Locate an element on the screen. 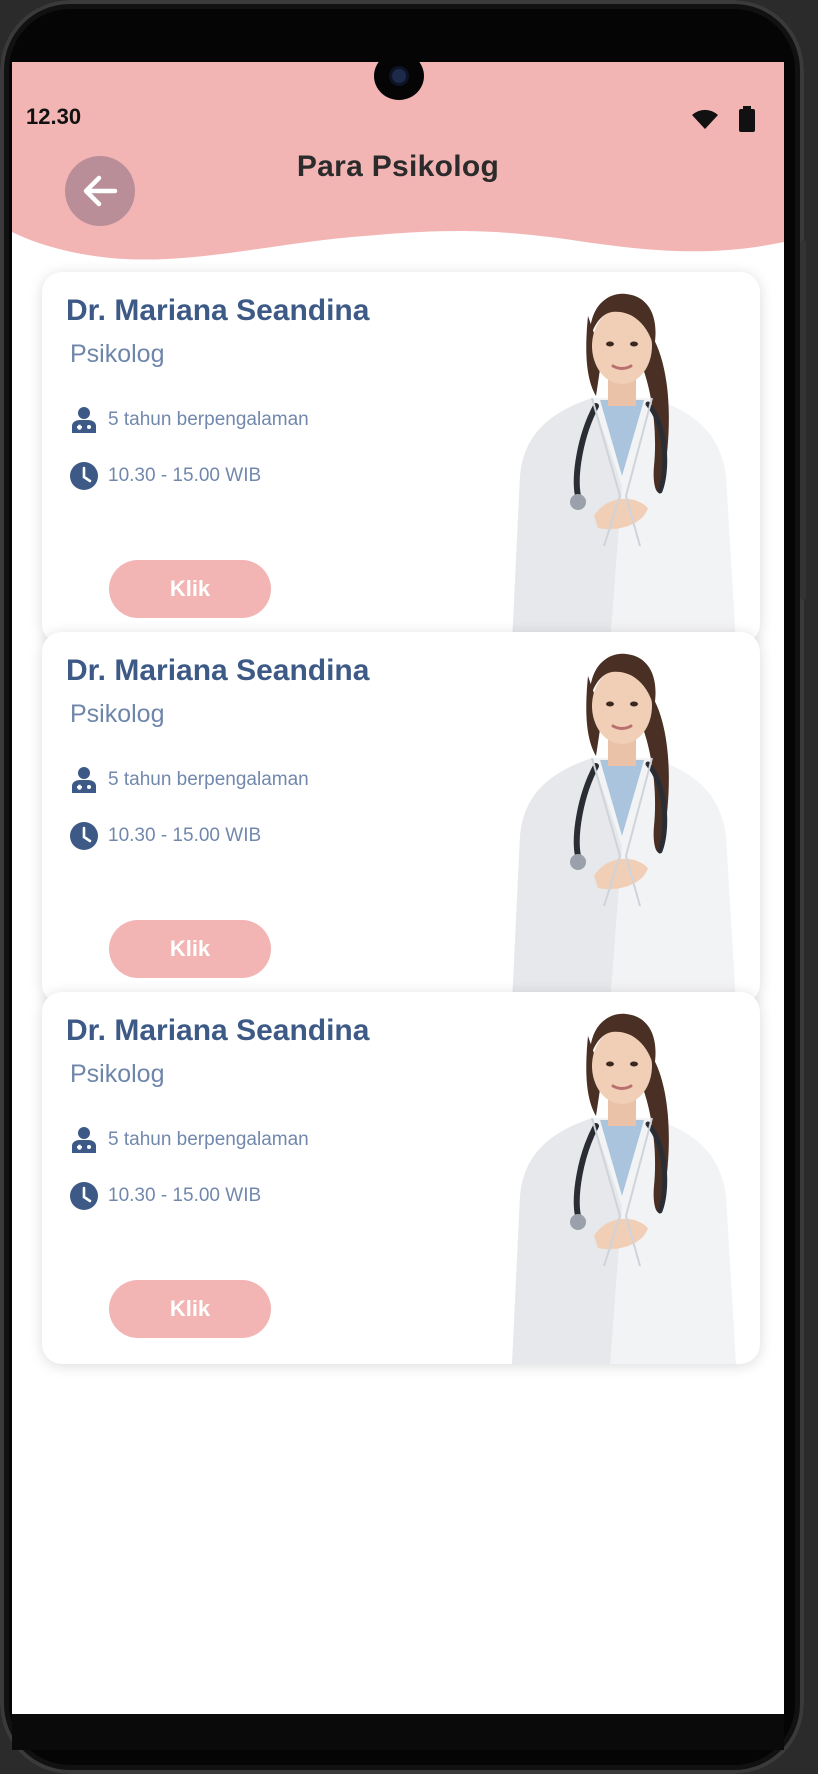 The width and height of the screenshot is (818, 1774). front-camera is located at coordinates (399, 76).